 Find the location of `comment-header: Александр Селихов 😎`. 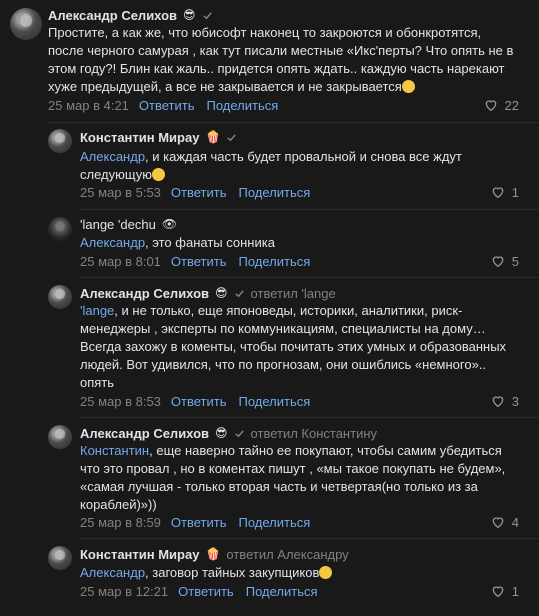

comment-header: Александр Селихов 😎 is located at coordinates (130, 15).